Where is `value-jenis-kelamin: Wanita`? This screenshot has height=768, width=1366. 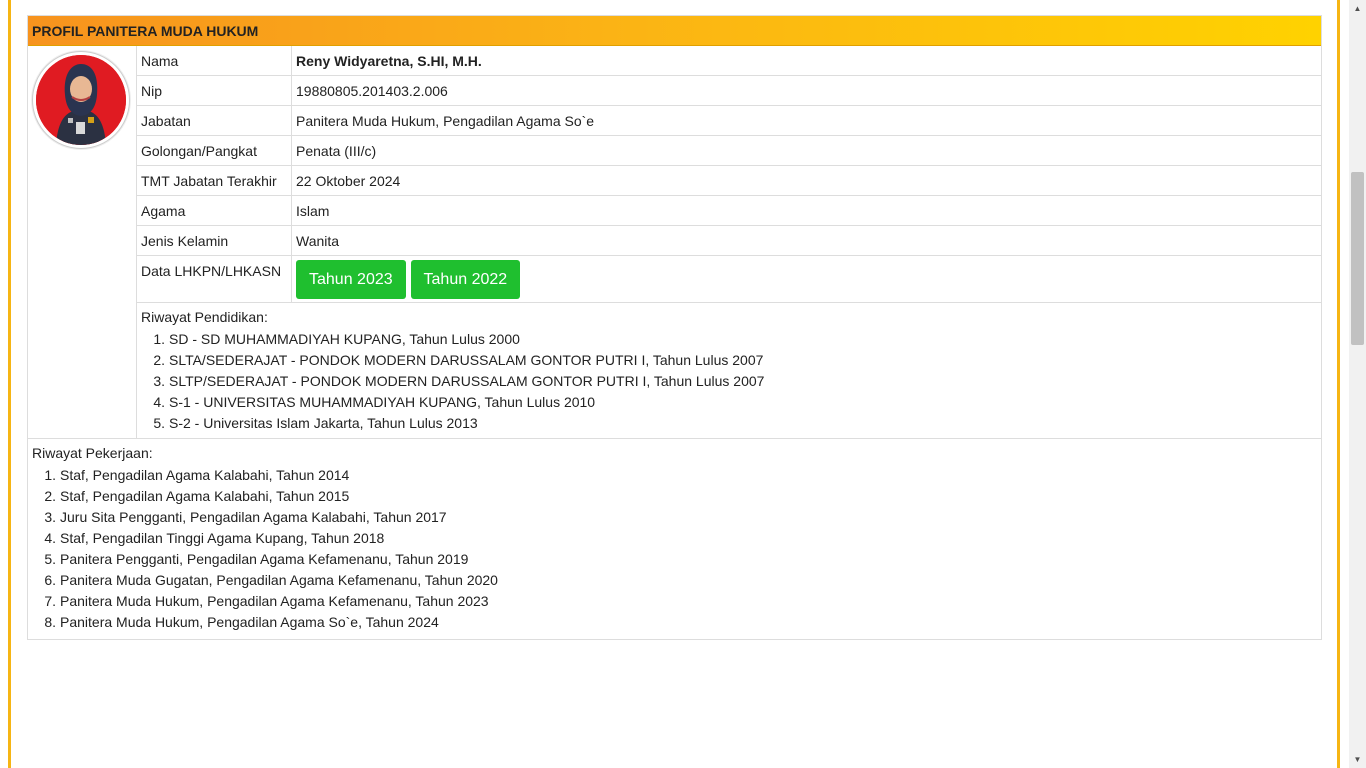 value-jenis-kelamin: Wanita is located at coordinates (318, 241).